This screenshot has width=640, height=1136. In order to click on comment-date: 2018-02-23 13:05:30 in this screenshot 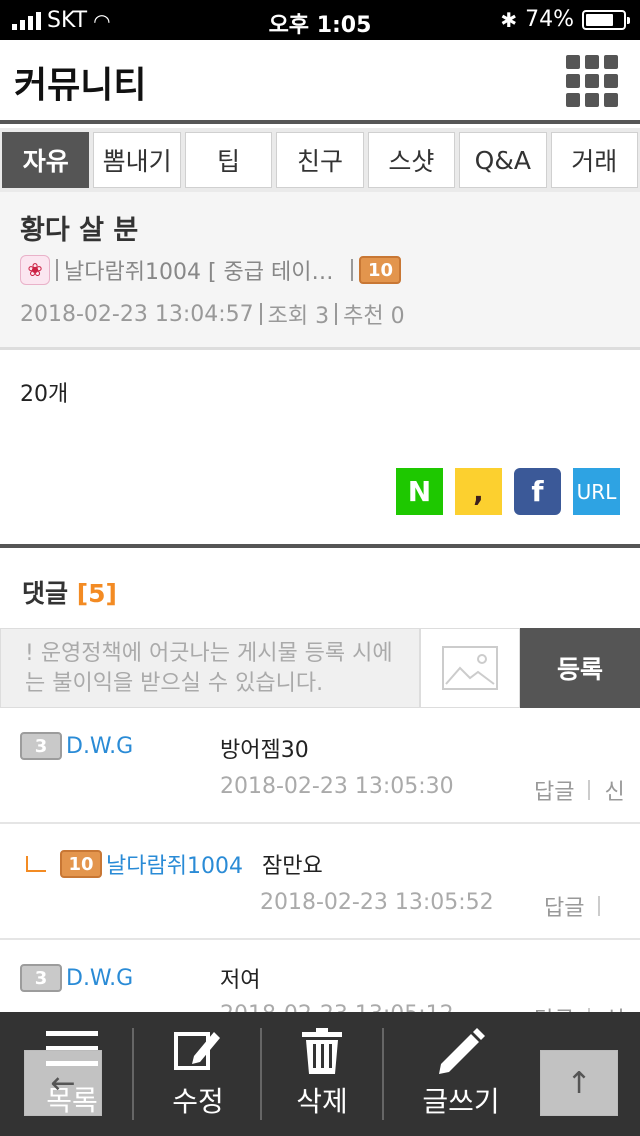, I will do `click(337, 786)`.